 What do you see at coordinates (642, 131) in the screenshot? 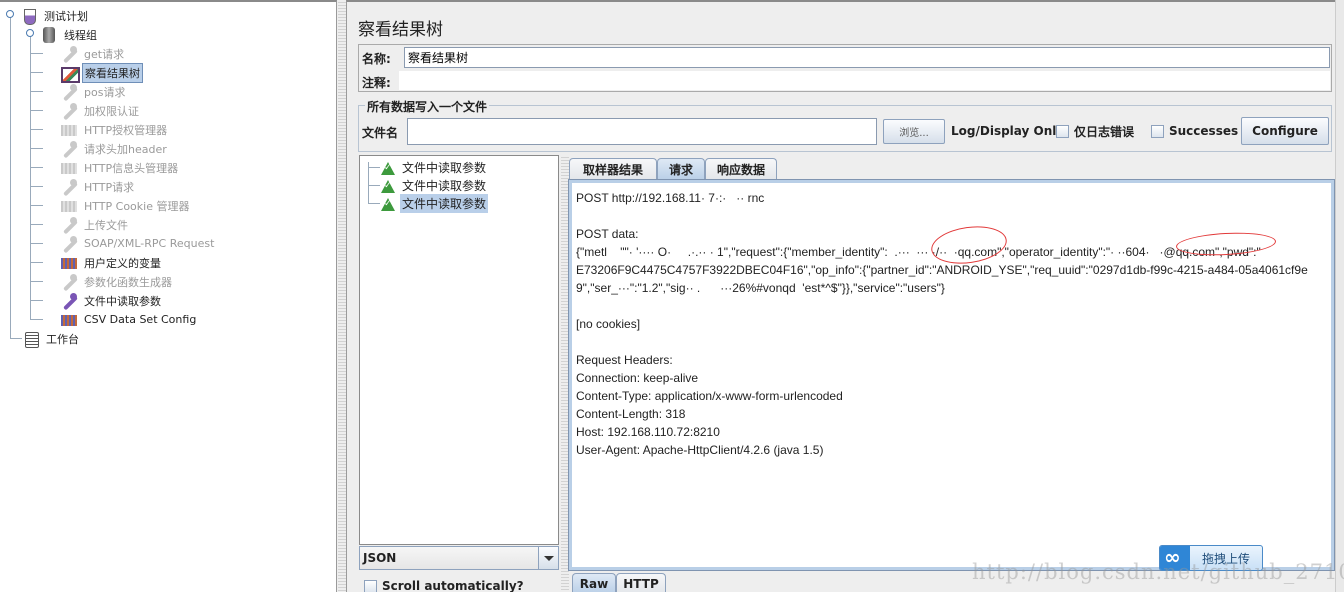
I see `filename-input` at bounding box center [642, 131].